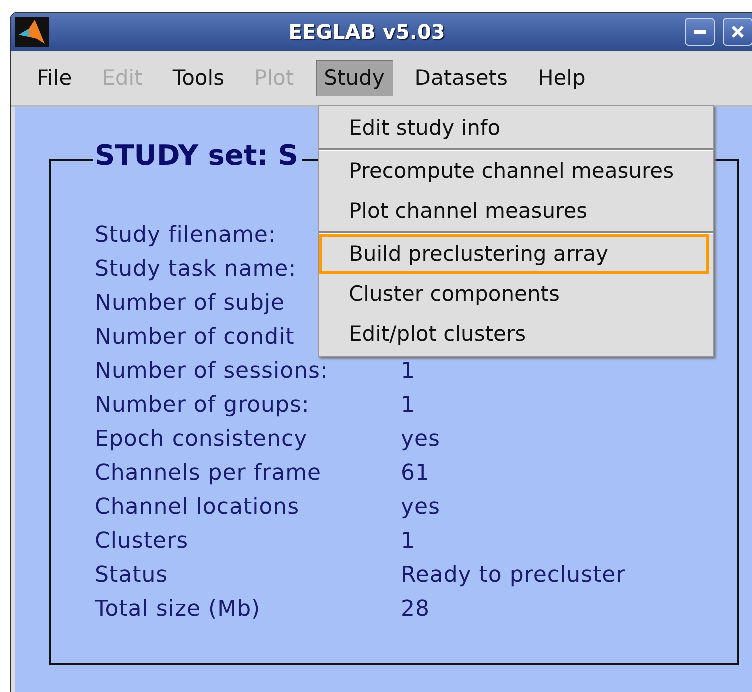 This screenshot has width=752, height=692. What do you see at coordinates (196, 269) in the screenshot?
I see `field-label: Study task name:` at bounding box center [196, 269].